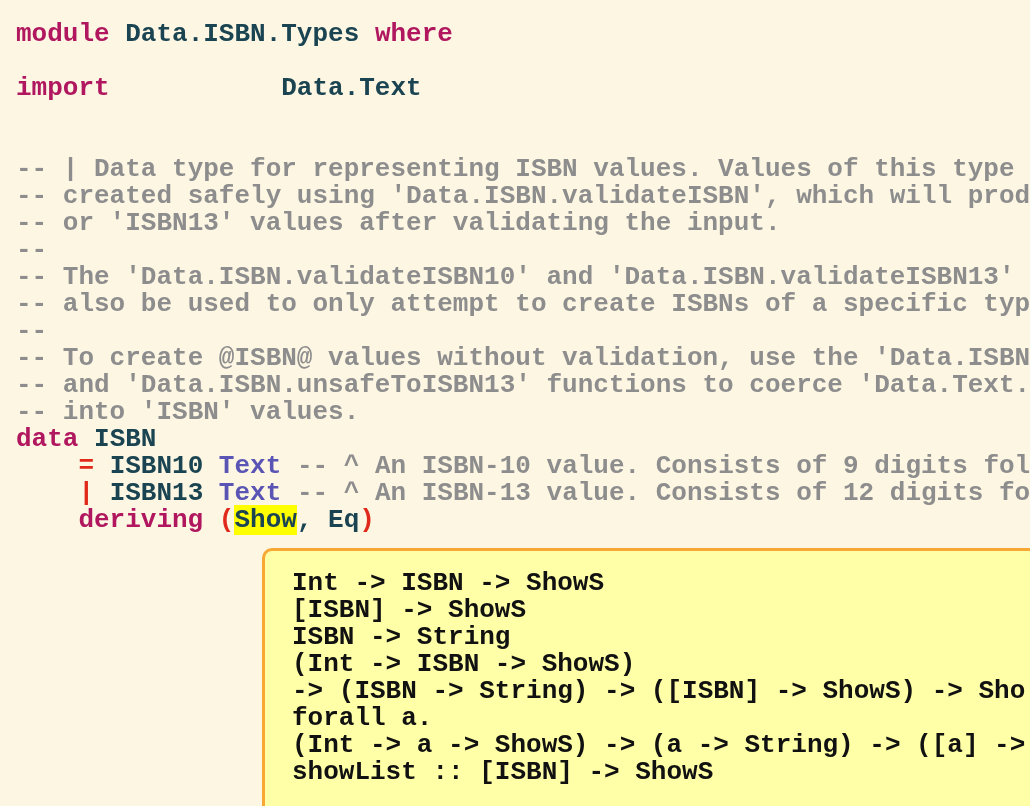 Image resolution: width=1030 pixels, height=806 pixels. Describe the element at coordinates (663, 466) in the screenshot. I see `code-comment: -- ^ An ISBN-10 value. Consists of 9 digits fol` at that location.